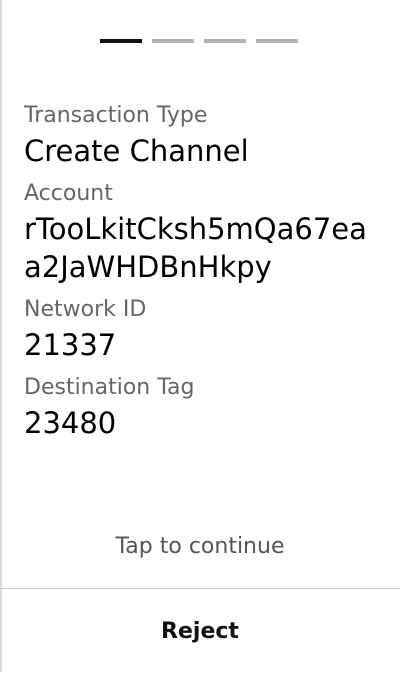 Image resolution: width=400 pixels, height=673 pixels. What do you see at coordinates (85, 309) in the screenshot?
I see `network-id-label: Network ID` at bounding box center [85, 309].